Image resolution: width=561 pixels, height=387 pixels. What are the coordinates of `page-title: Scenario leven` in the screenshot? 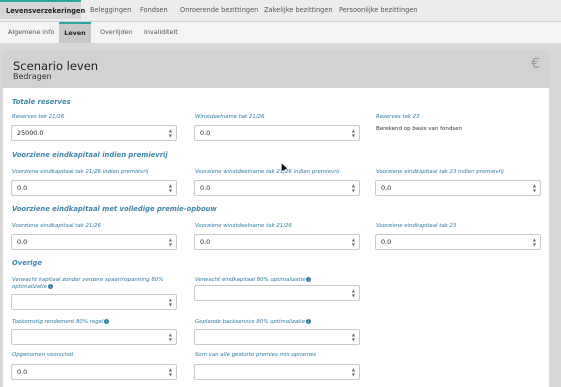 It's located at (56, 66).